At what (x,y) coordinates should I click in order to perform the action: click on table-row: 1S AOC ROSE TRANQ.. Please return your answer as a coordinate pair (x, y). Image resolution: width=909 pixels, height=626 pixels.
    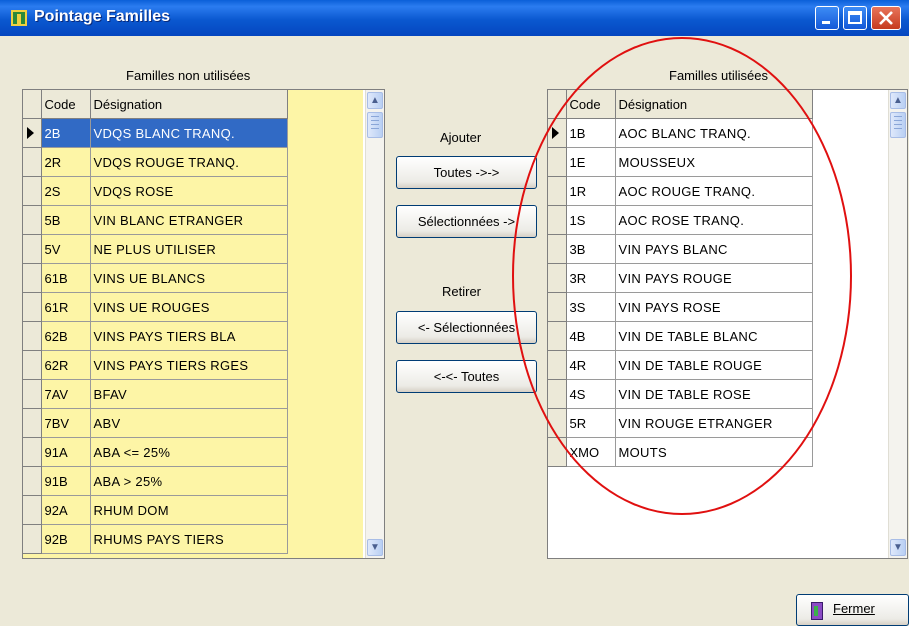
    Looking at the image, I should click on (680, 220).